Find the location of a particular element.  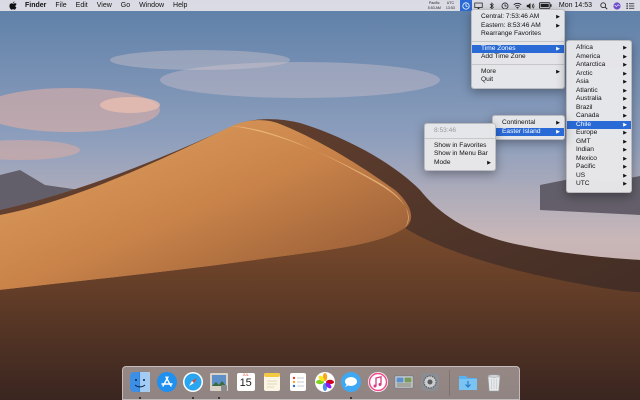

apple-menu-icon is located at coordinates (14, 5).